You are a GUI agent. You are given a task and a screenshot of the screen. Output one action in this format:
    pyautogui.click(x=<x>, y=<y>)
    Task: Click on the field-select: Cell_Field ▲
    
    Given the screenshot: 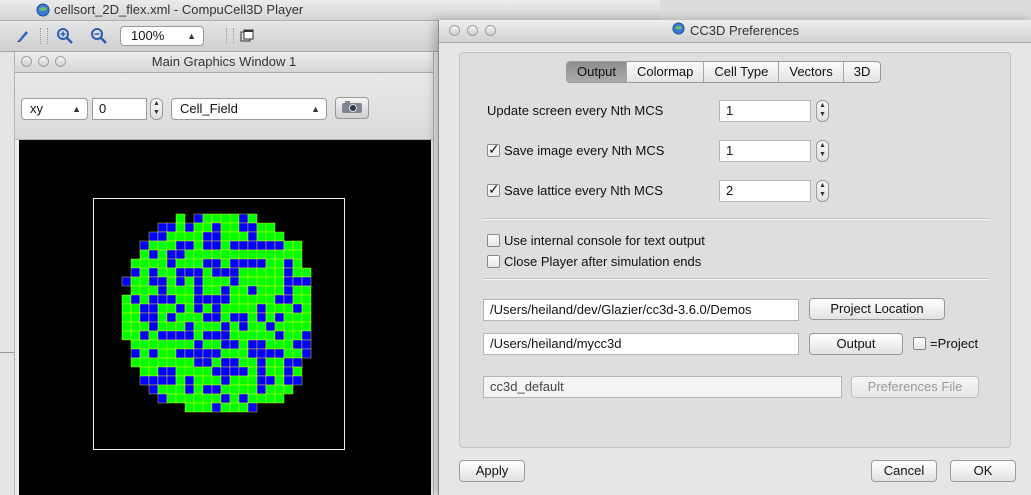 What is the action you would take?
    pyautogui.click(x=249, y=109)
    